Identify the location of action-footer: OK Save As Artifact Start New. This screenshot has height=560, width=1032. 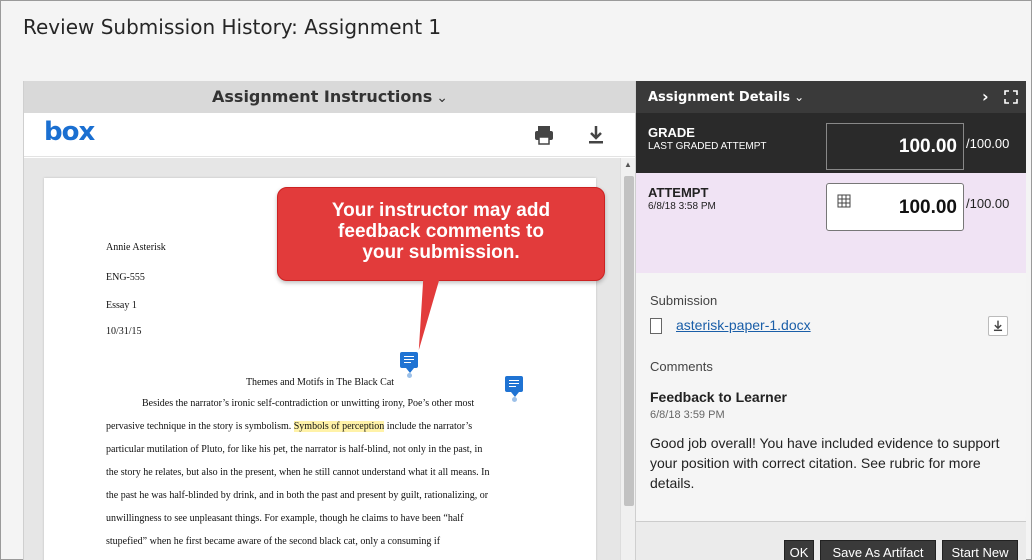
(831, 540).